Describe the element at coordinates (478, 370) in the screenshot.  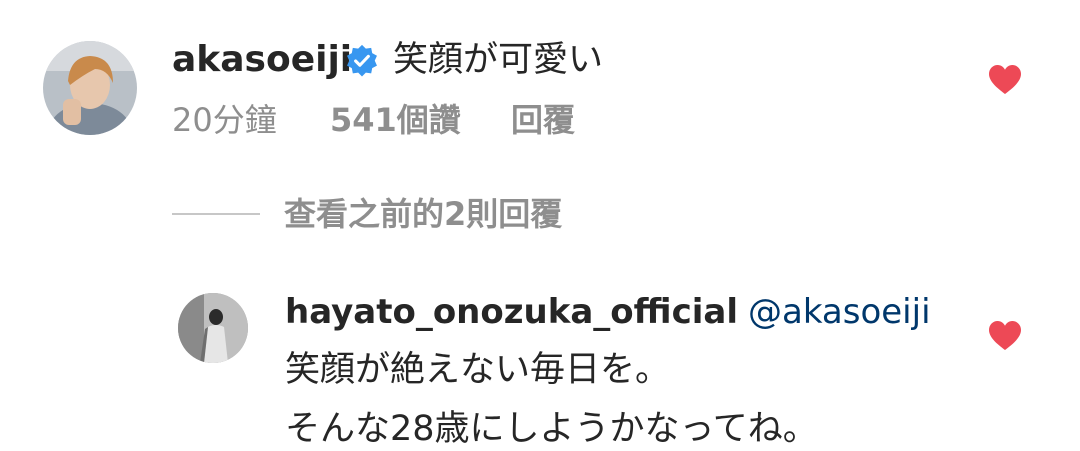
I see `reply-text-line: 笑顔が絶えない毎日を。` at that location.